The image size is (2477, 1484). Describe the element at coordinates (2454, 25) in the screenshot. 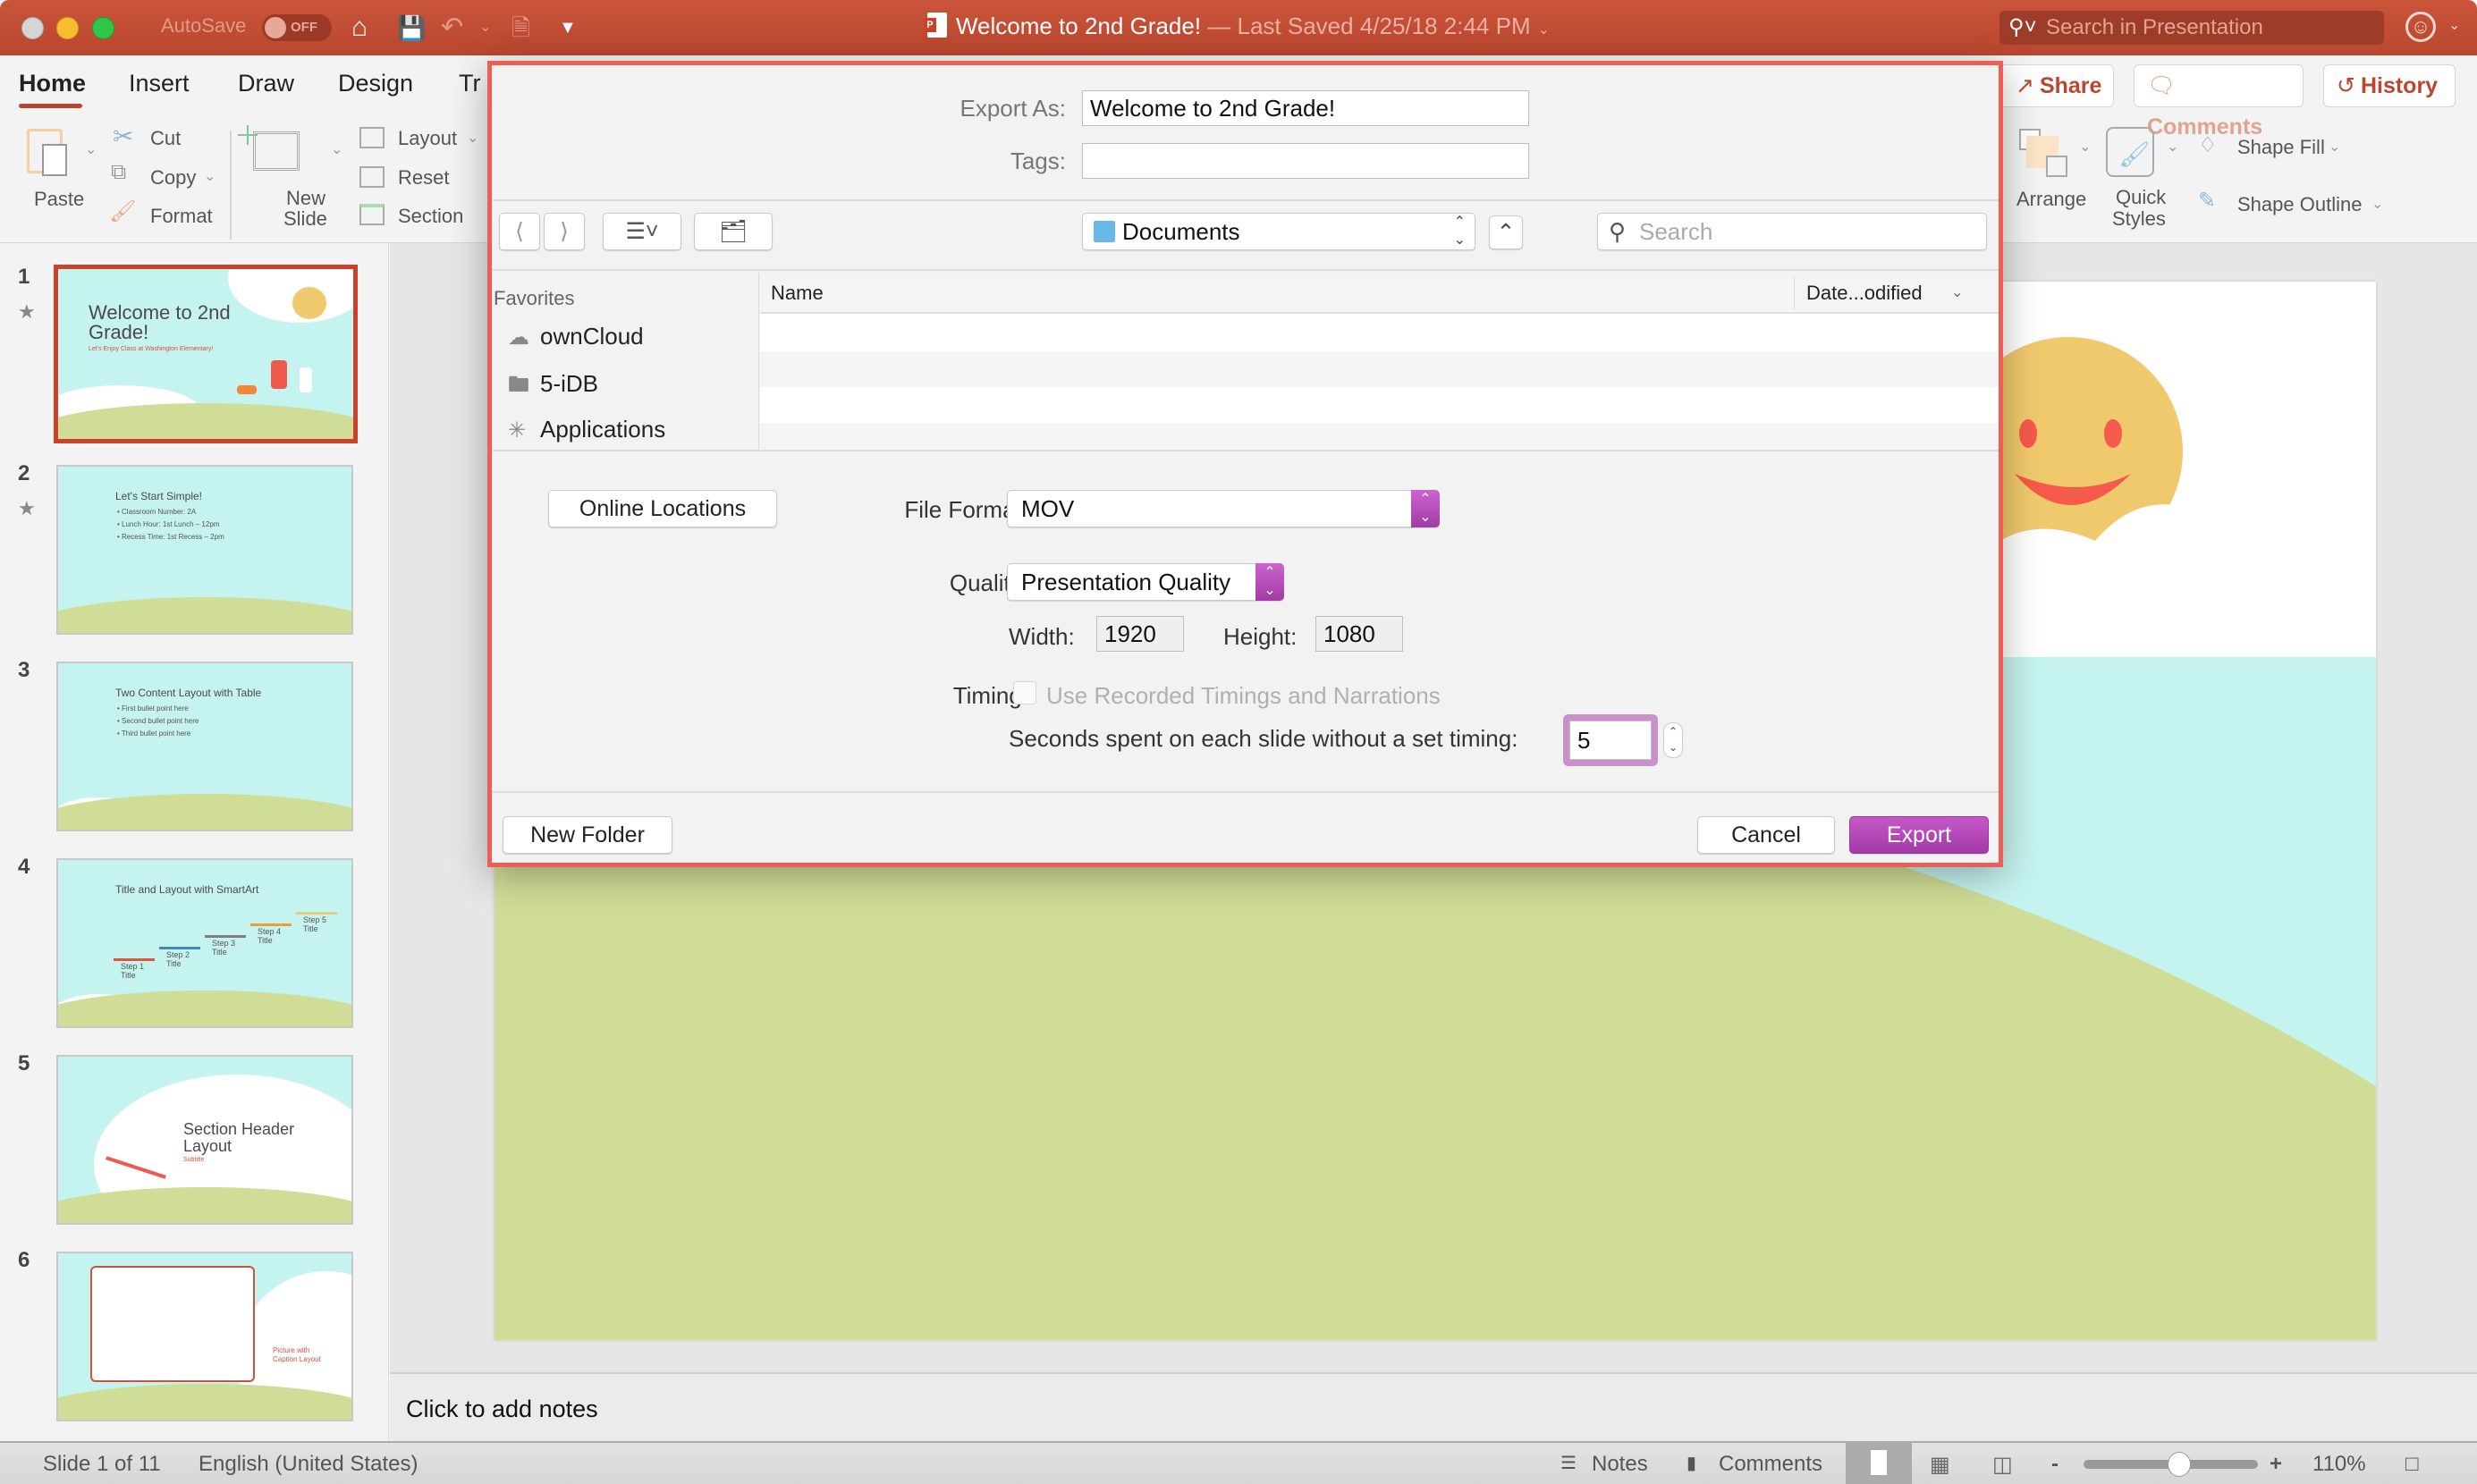

I see `feedback-dropdown-icon: ⌄` at that location.